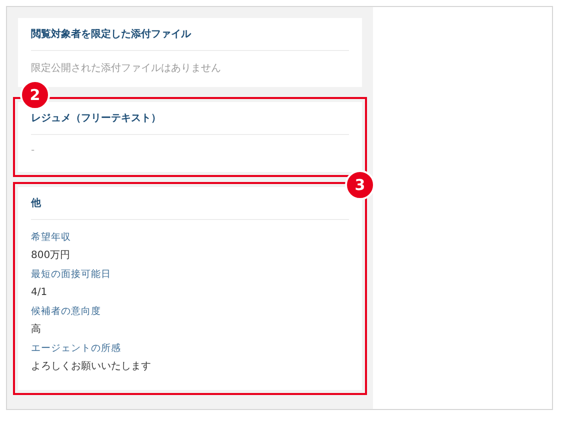  What do you see at coordinates (36, 329) in the screenshot?
I see `field-value: 高` at bounding box center [36, 329].